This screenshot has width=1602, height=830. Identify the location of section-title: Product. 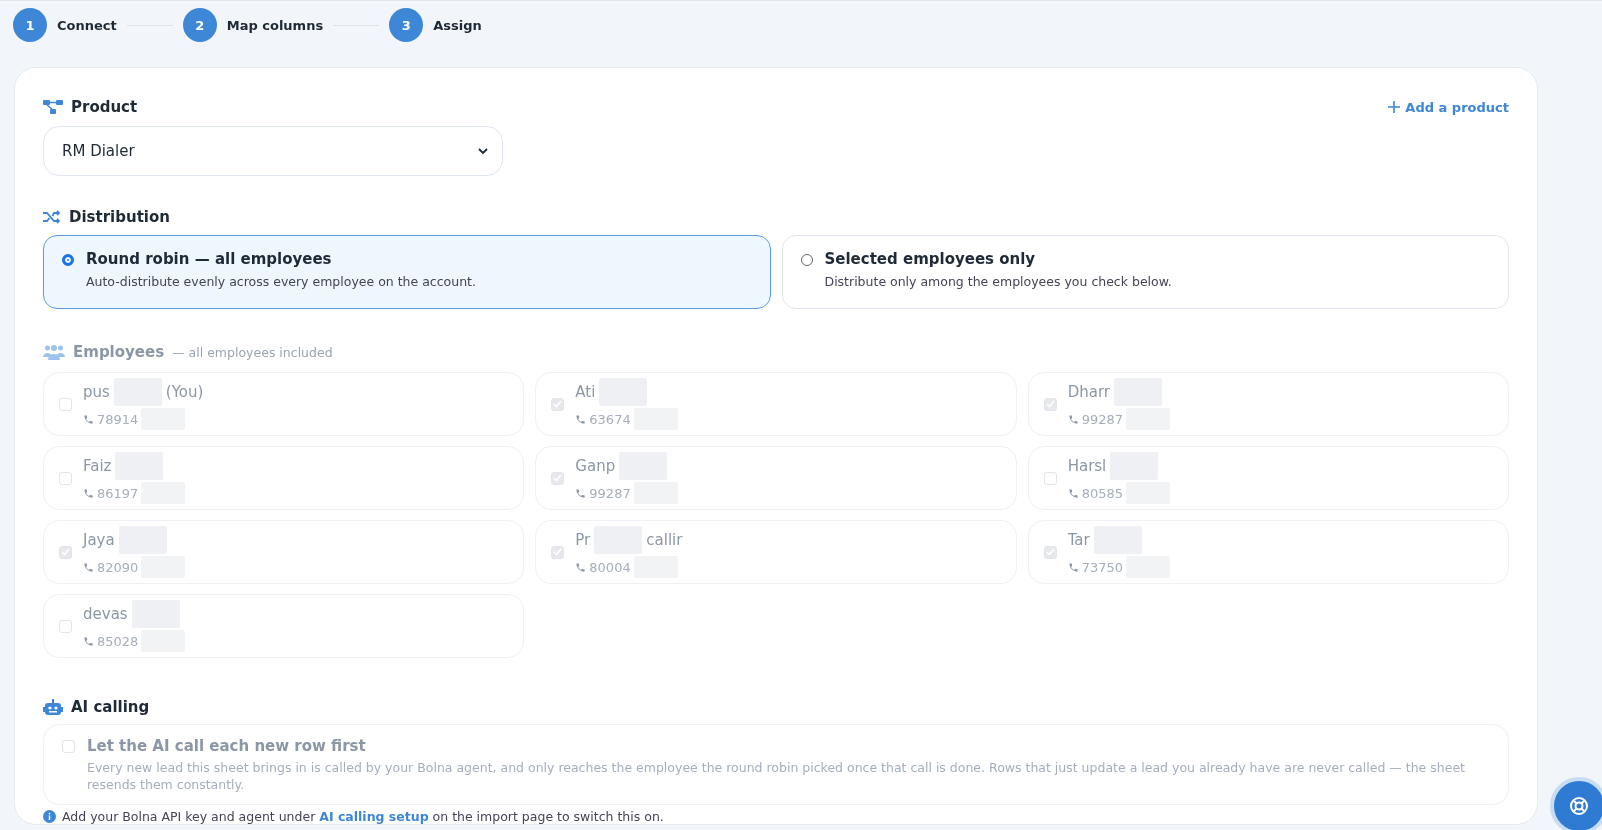
(104, 107).